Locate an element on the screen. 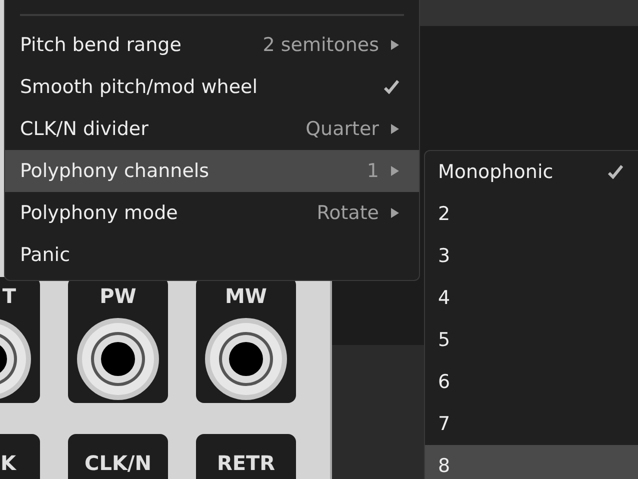  port-label: CLK/N is located at coordinates (118, 463).